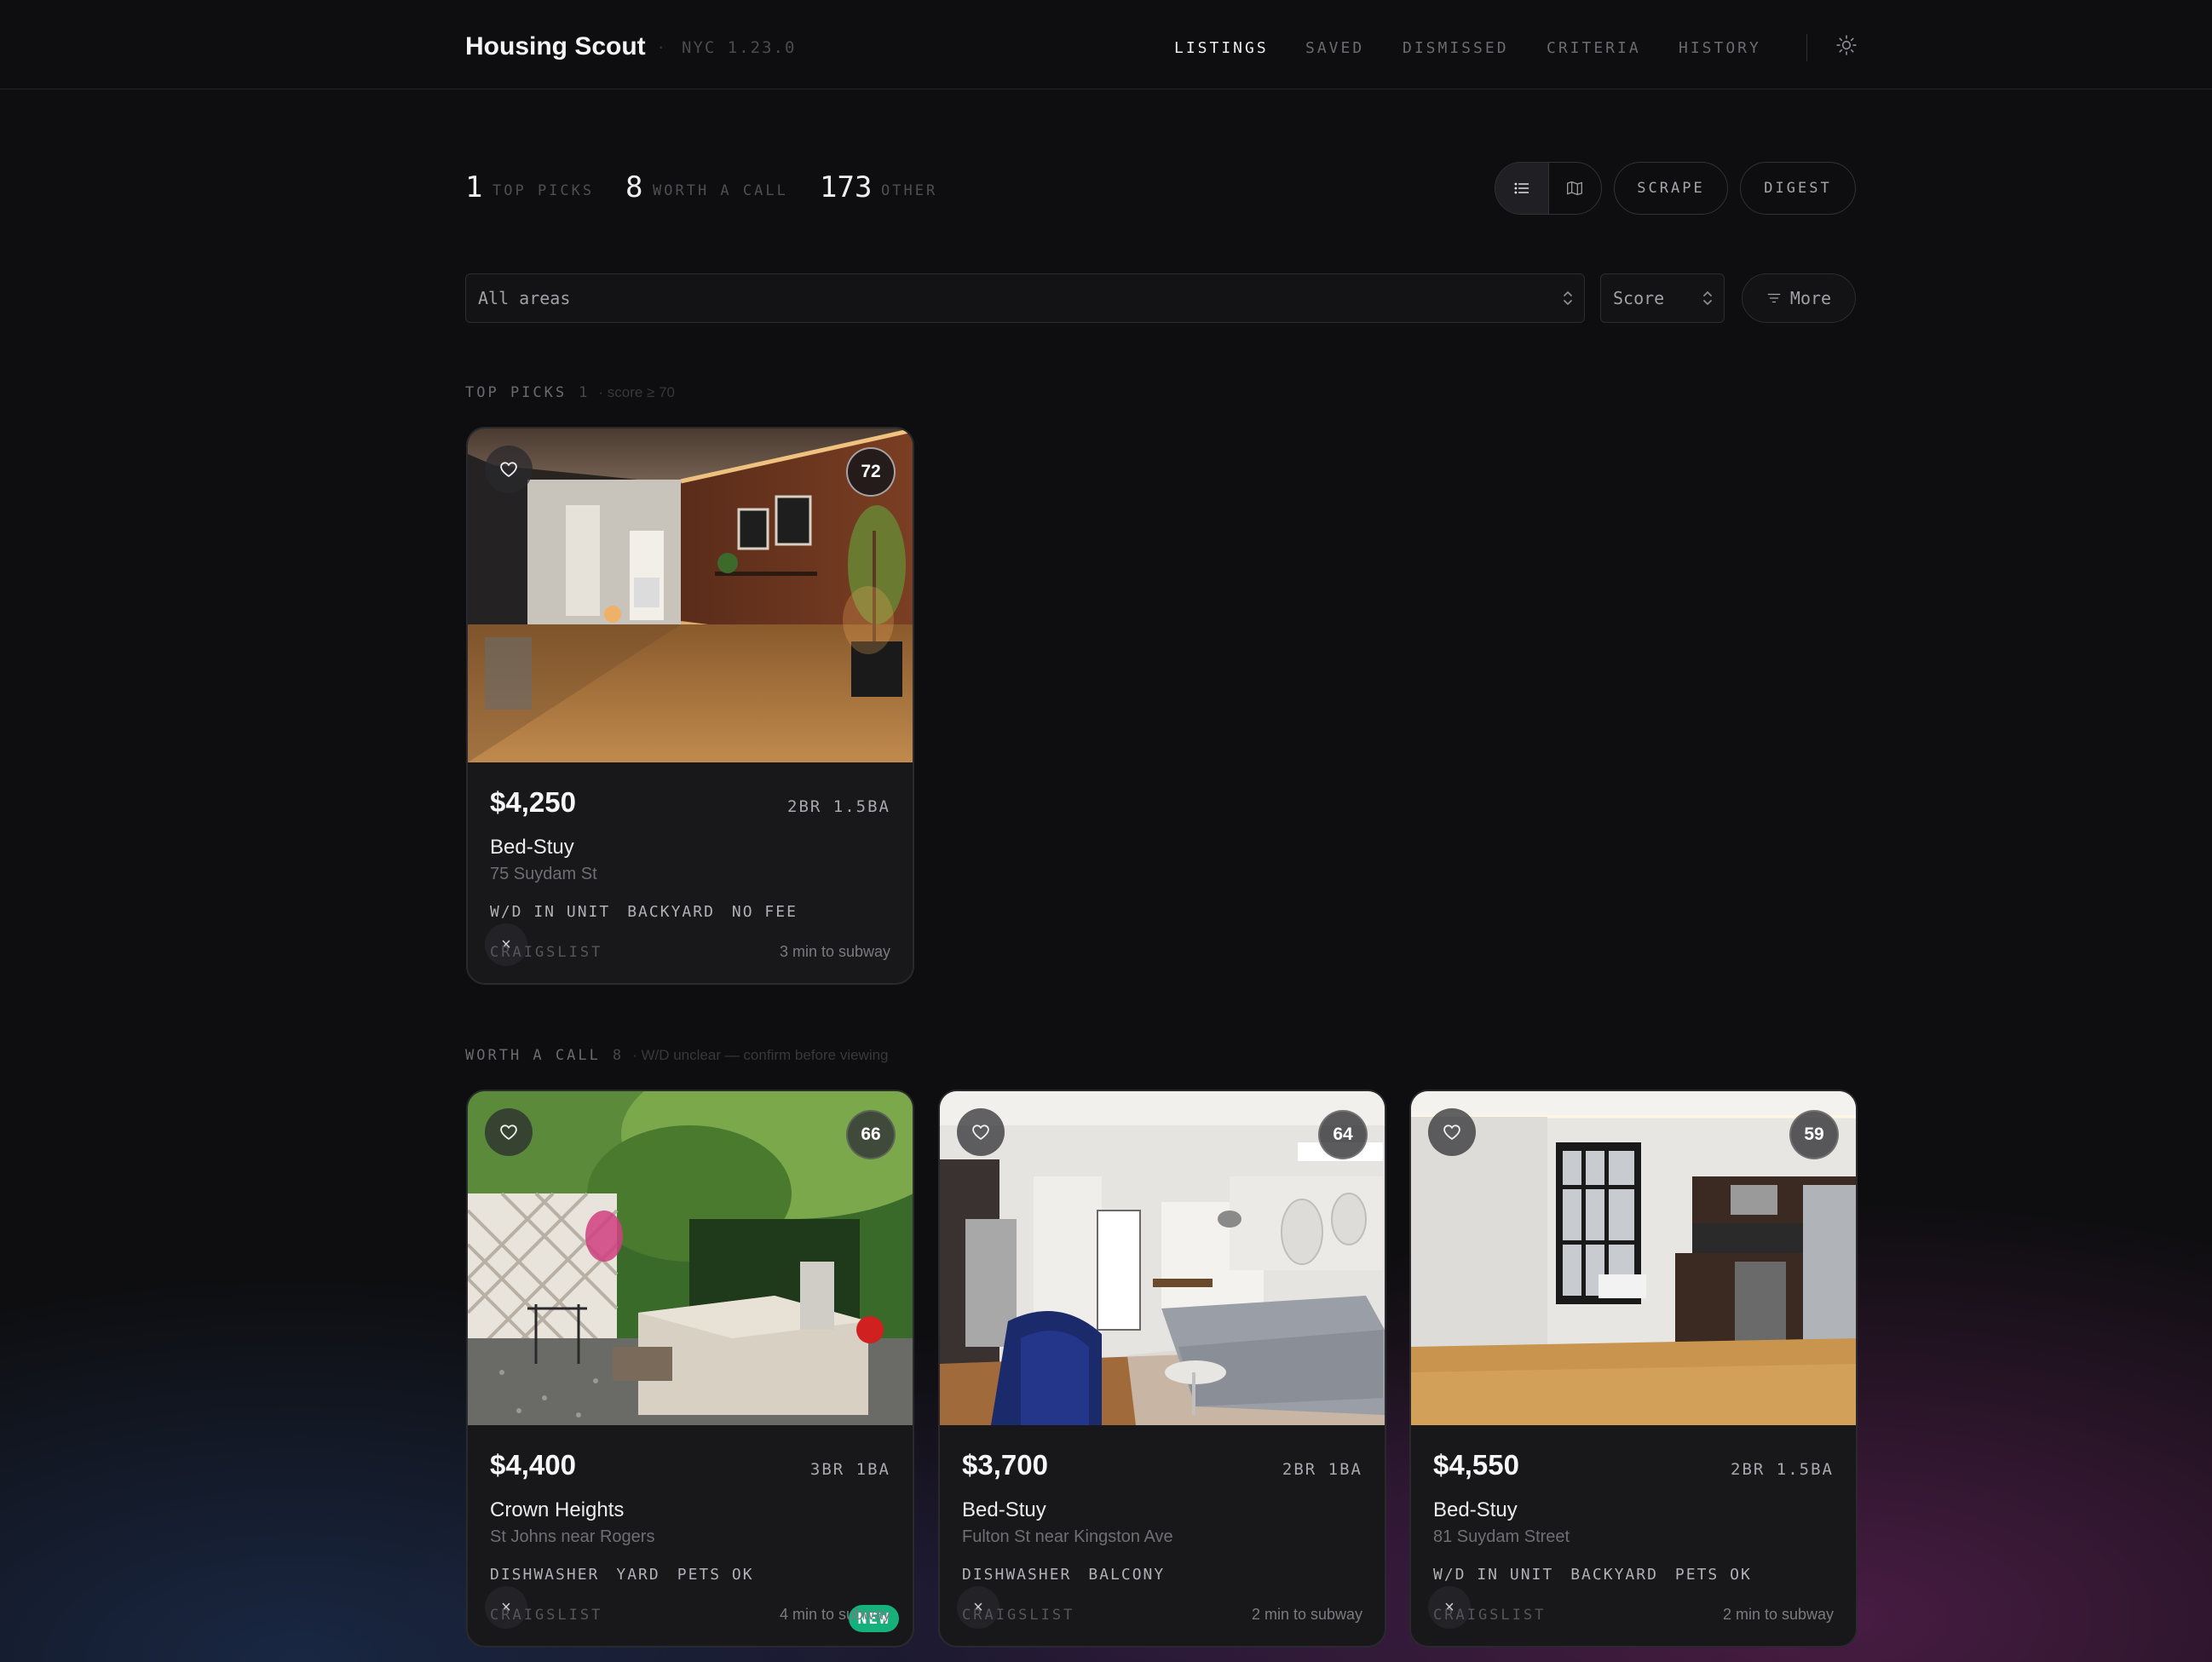  I want to click on map-icon, so click(1574, 188).